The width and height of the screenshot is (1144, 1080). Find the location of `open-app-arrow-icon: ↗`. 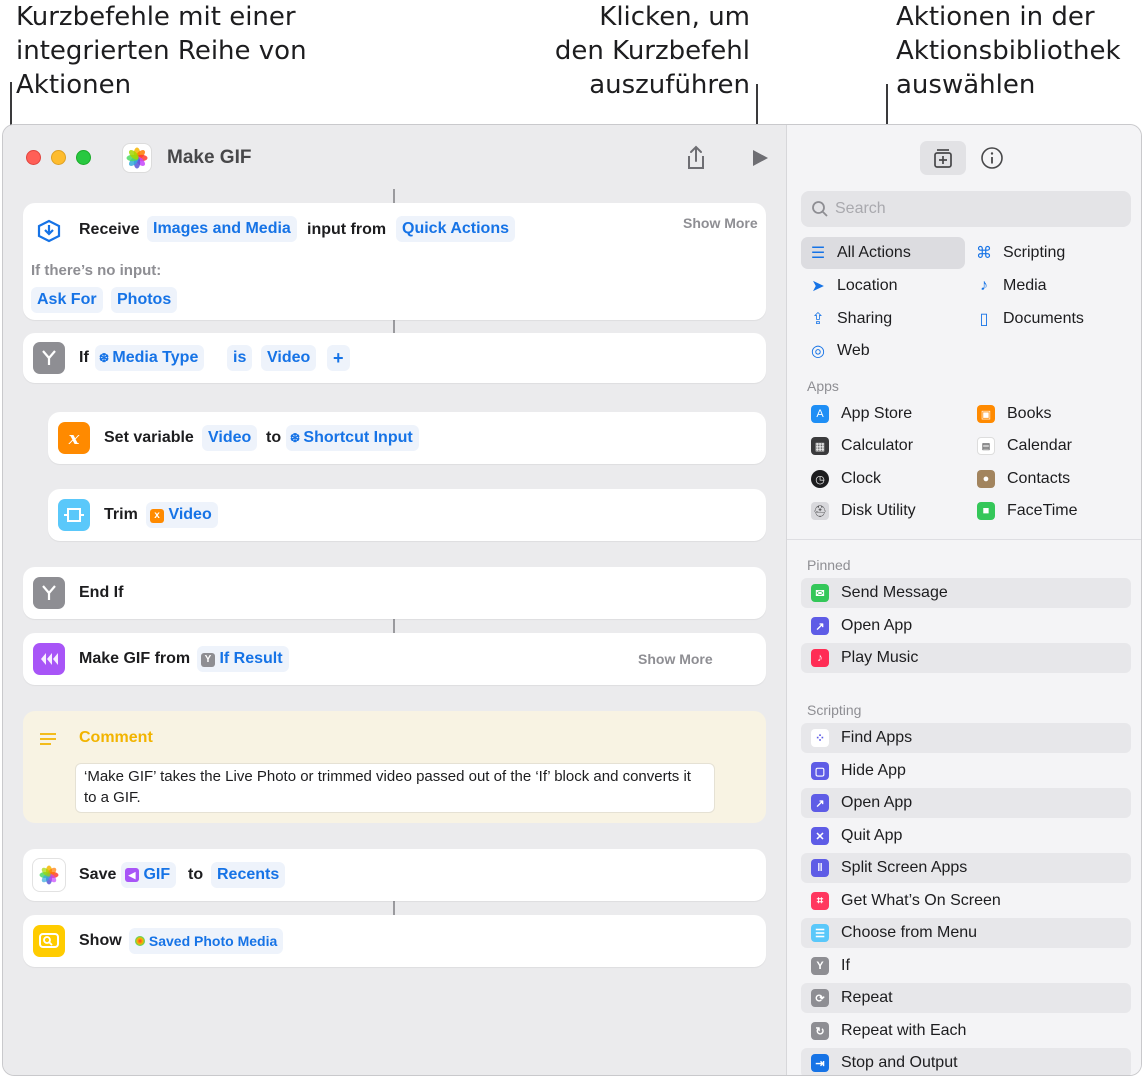

open-app-arrow-icon: ↗ is located at coordinates (820, 626).